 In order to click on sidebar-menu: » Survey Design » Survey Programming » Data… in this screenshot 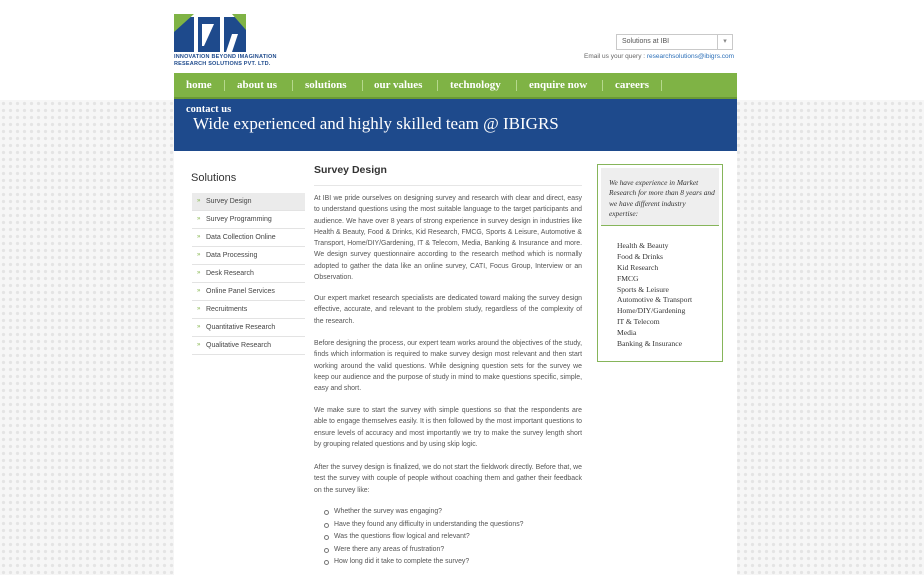, I will do `click(248, 274)`.